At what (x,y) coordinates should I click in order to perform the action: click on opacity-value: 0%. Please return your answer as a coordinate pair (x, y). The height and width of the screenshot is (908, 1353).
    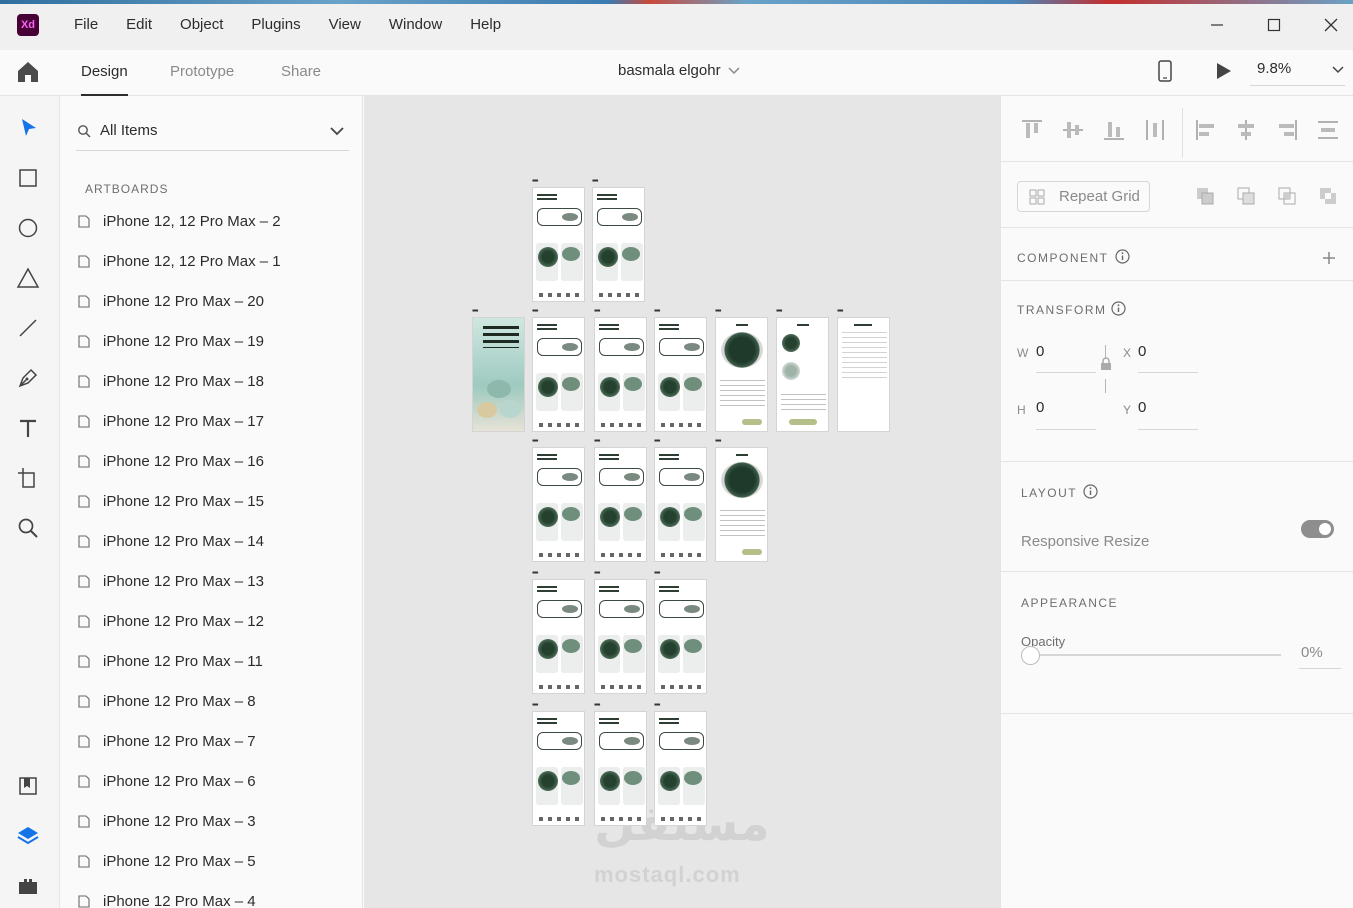
    Looking at the image, I should click on (1312, 652).